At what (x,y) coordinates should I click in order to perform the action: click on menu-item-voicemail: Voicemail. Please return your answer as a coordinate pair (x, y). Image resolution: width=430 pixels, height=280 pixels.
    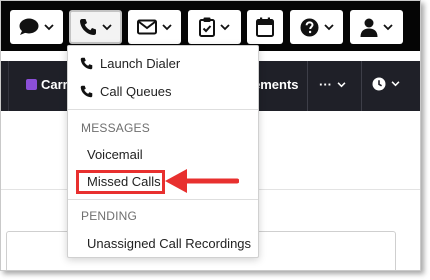
    Looking at the image, I should click on (115, 154).